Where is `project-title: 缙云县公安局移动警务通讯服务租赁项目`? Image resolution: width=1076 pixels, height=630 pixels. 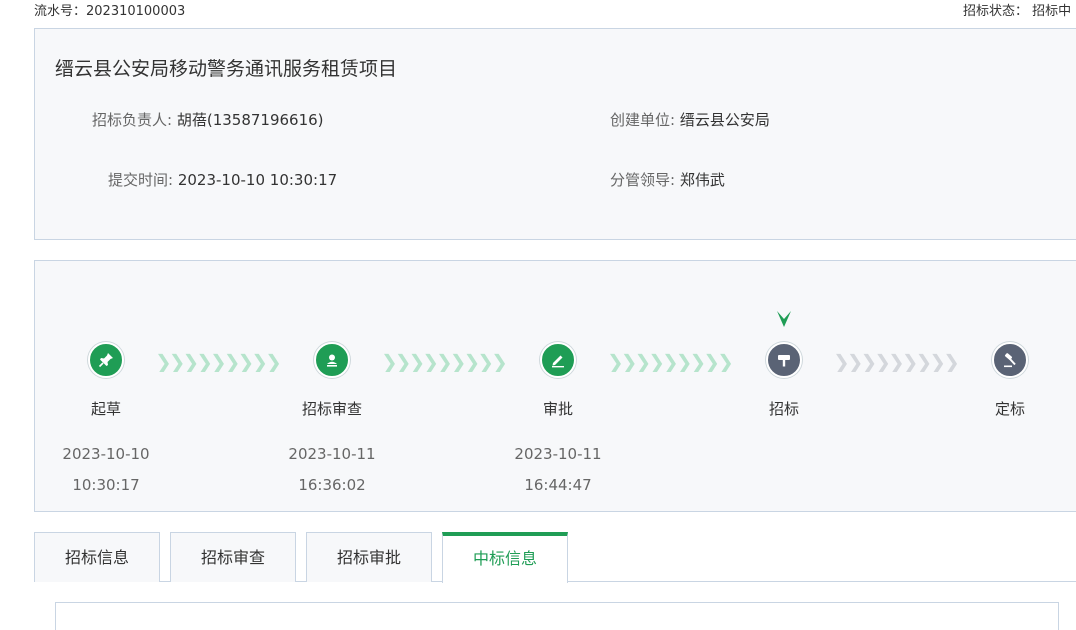 project-title: 缙云县公安局移动警务通讯服务租赁项目 is located at coordinates (226, 69).